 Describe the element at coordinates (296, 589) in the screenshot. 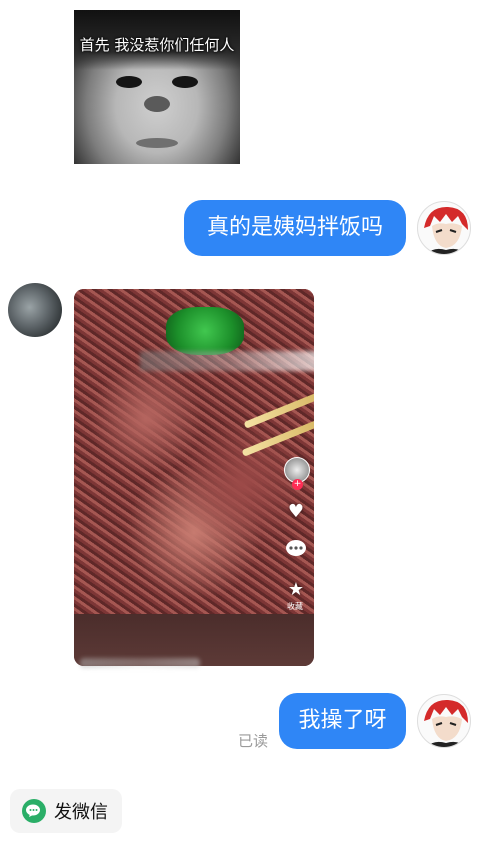

I see `star-icon: ★` at that location.